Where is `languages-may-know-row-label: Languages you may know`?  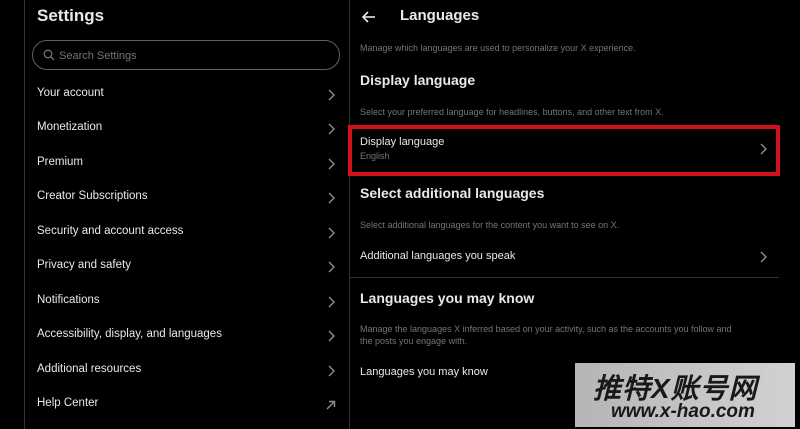
languages-may-know-row-label: Languages you may know is located at coordinates (424, 372).